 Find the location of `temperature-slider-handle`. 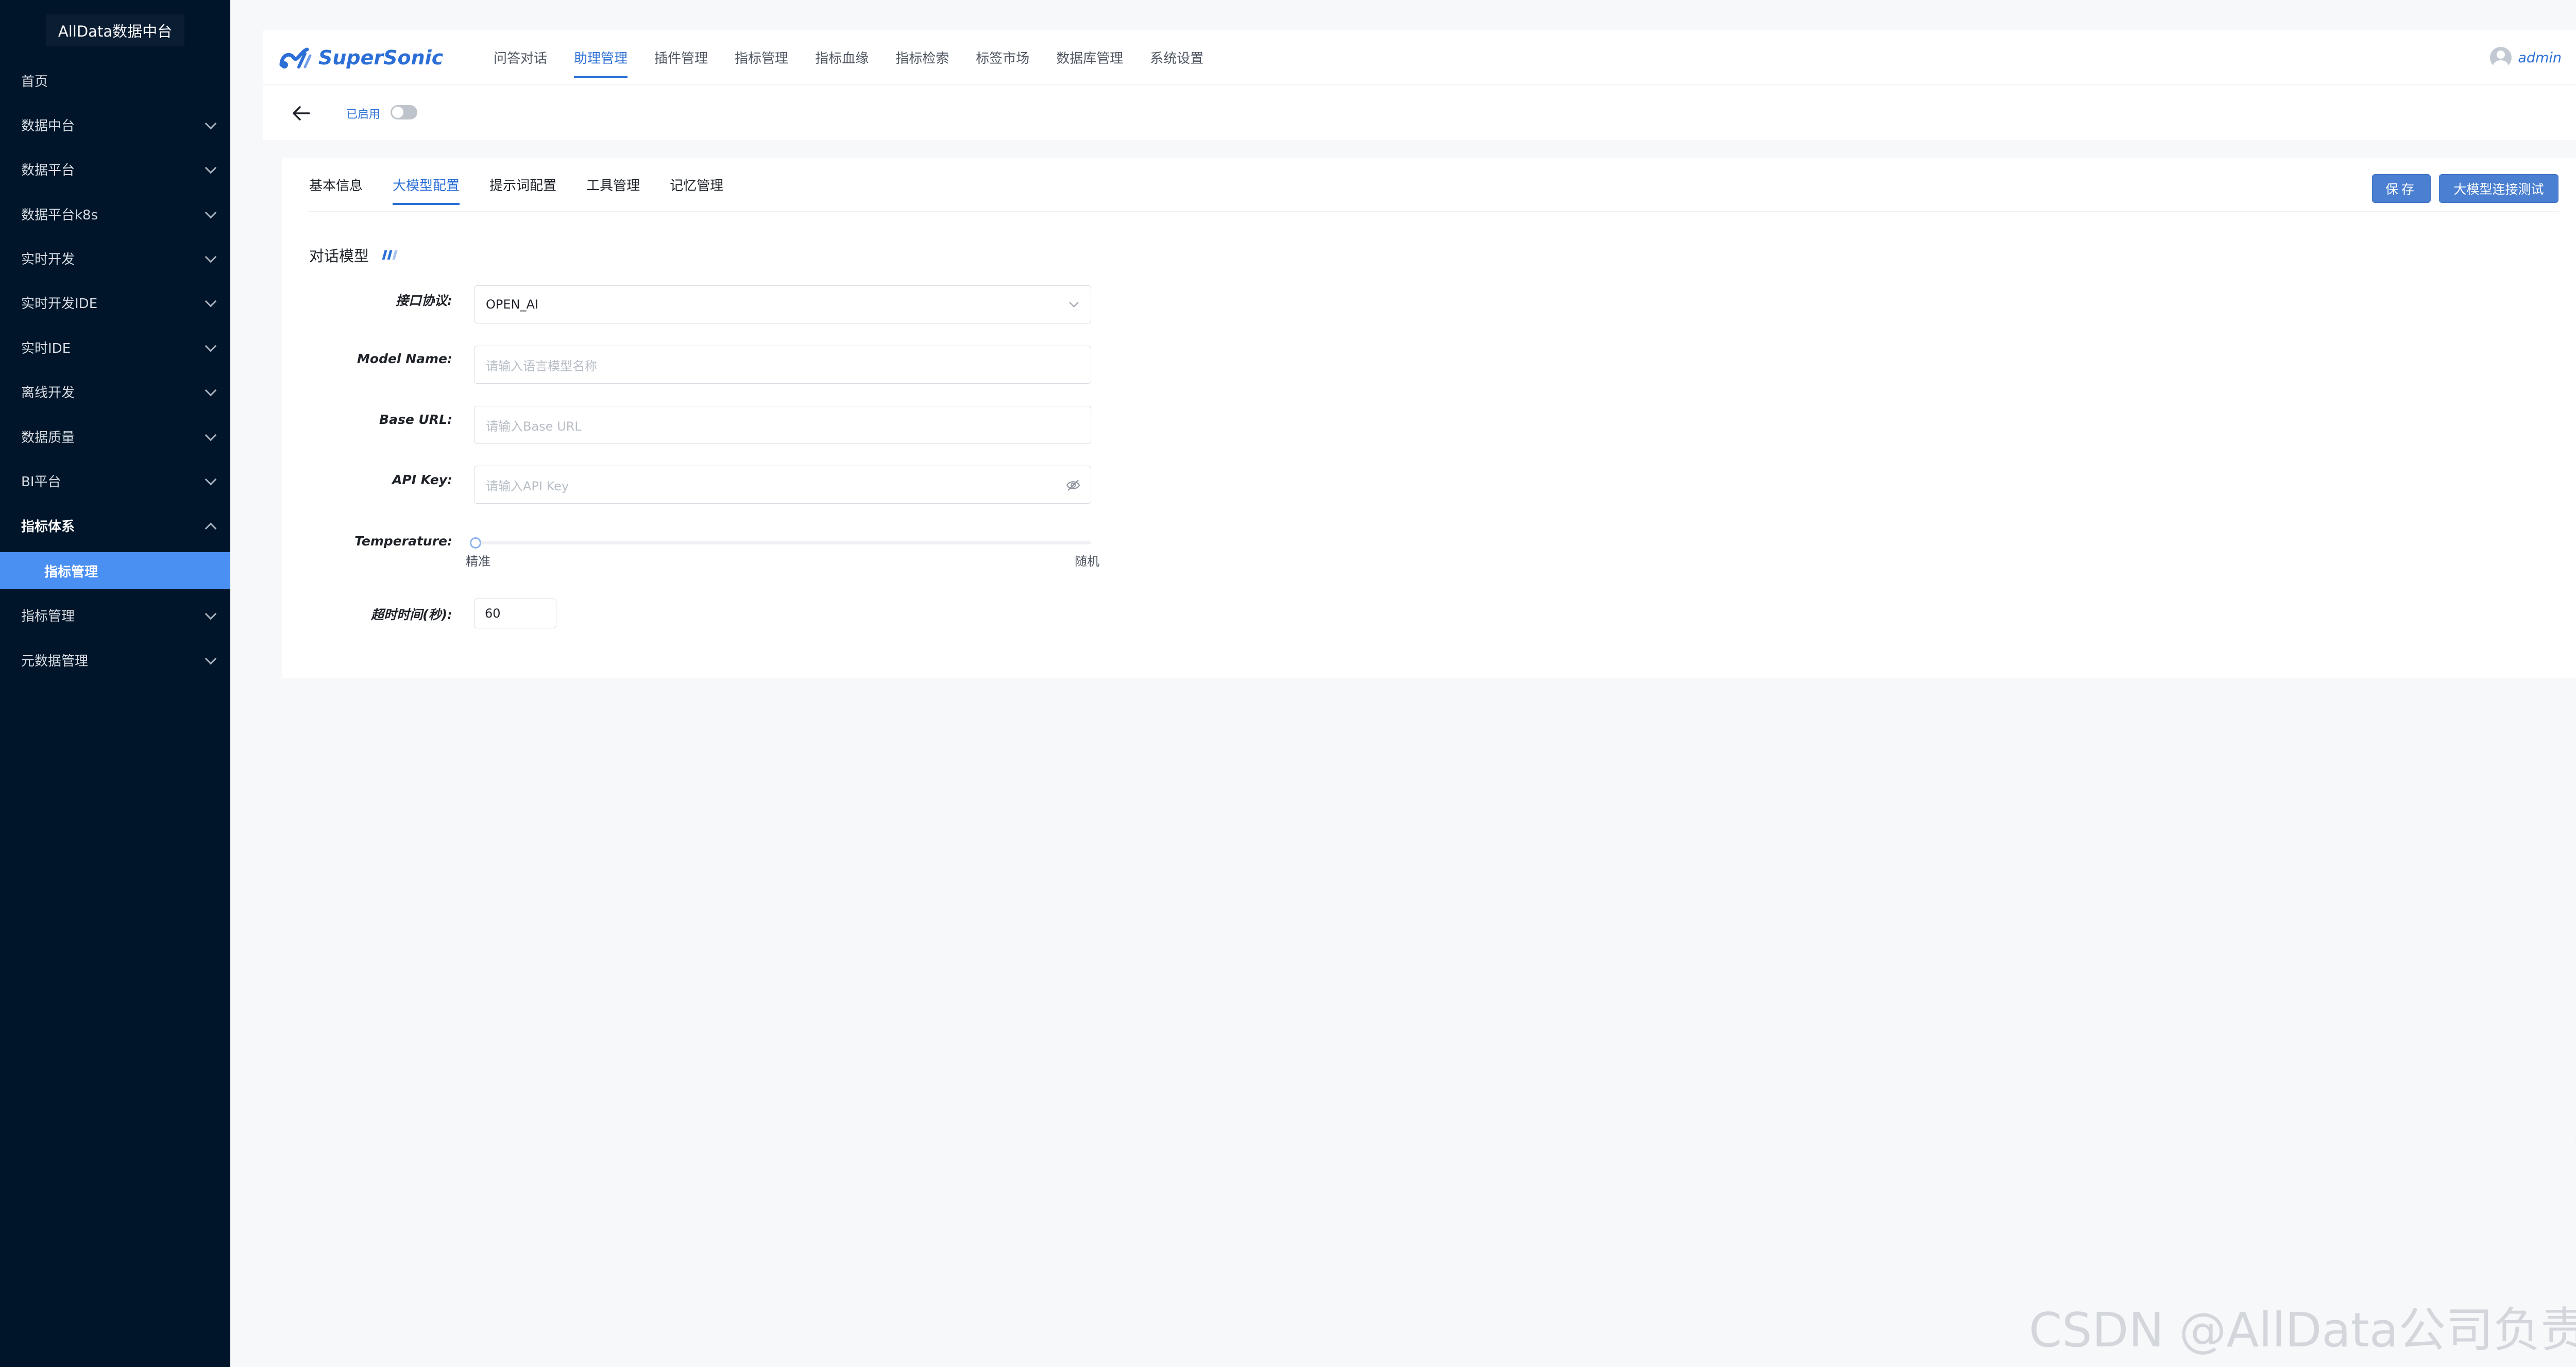

temperature-slider-handle is located at coordinates (475, 543).